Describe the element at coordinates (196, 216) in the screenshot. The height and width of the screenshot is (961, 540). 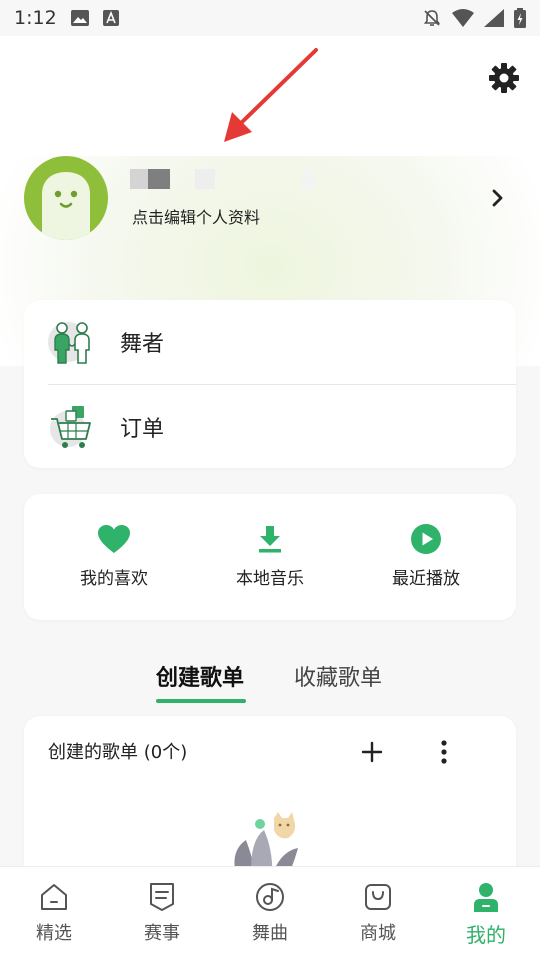
I see `edit-profile-hint: 点击编辑个人资料` at that location.